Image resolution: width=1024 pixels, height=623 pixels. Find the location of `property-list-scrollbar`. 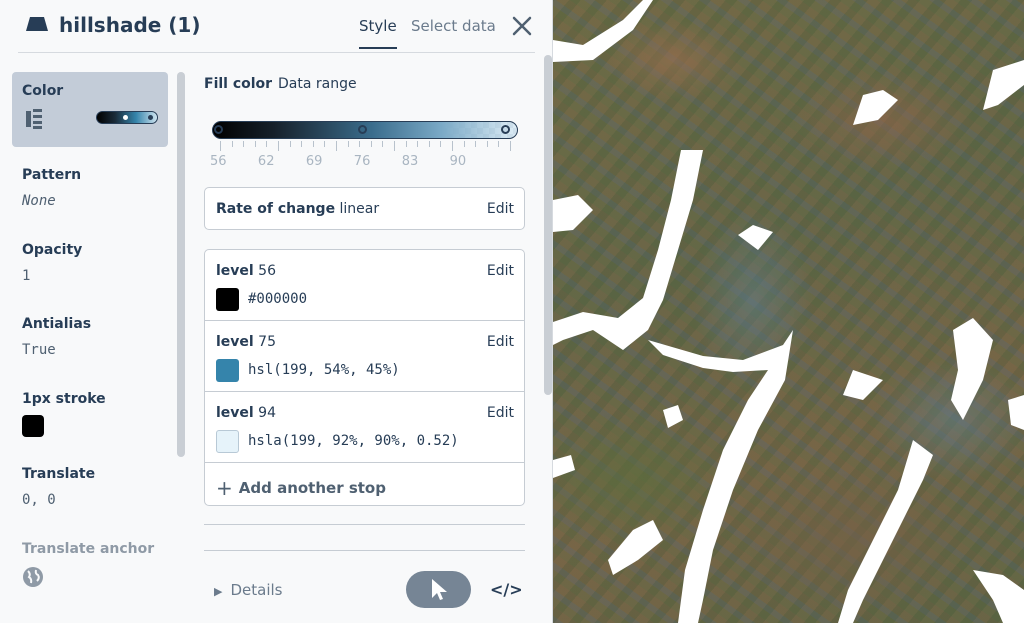

property-list-scrollbar is located at coordinates (181, 264).